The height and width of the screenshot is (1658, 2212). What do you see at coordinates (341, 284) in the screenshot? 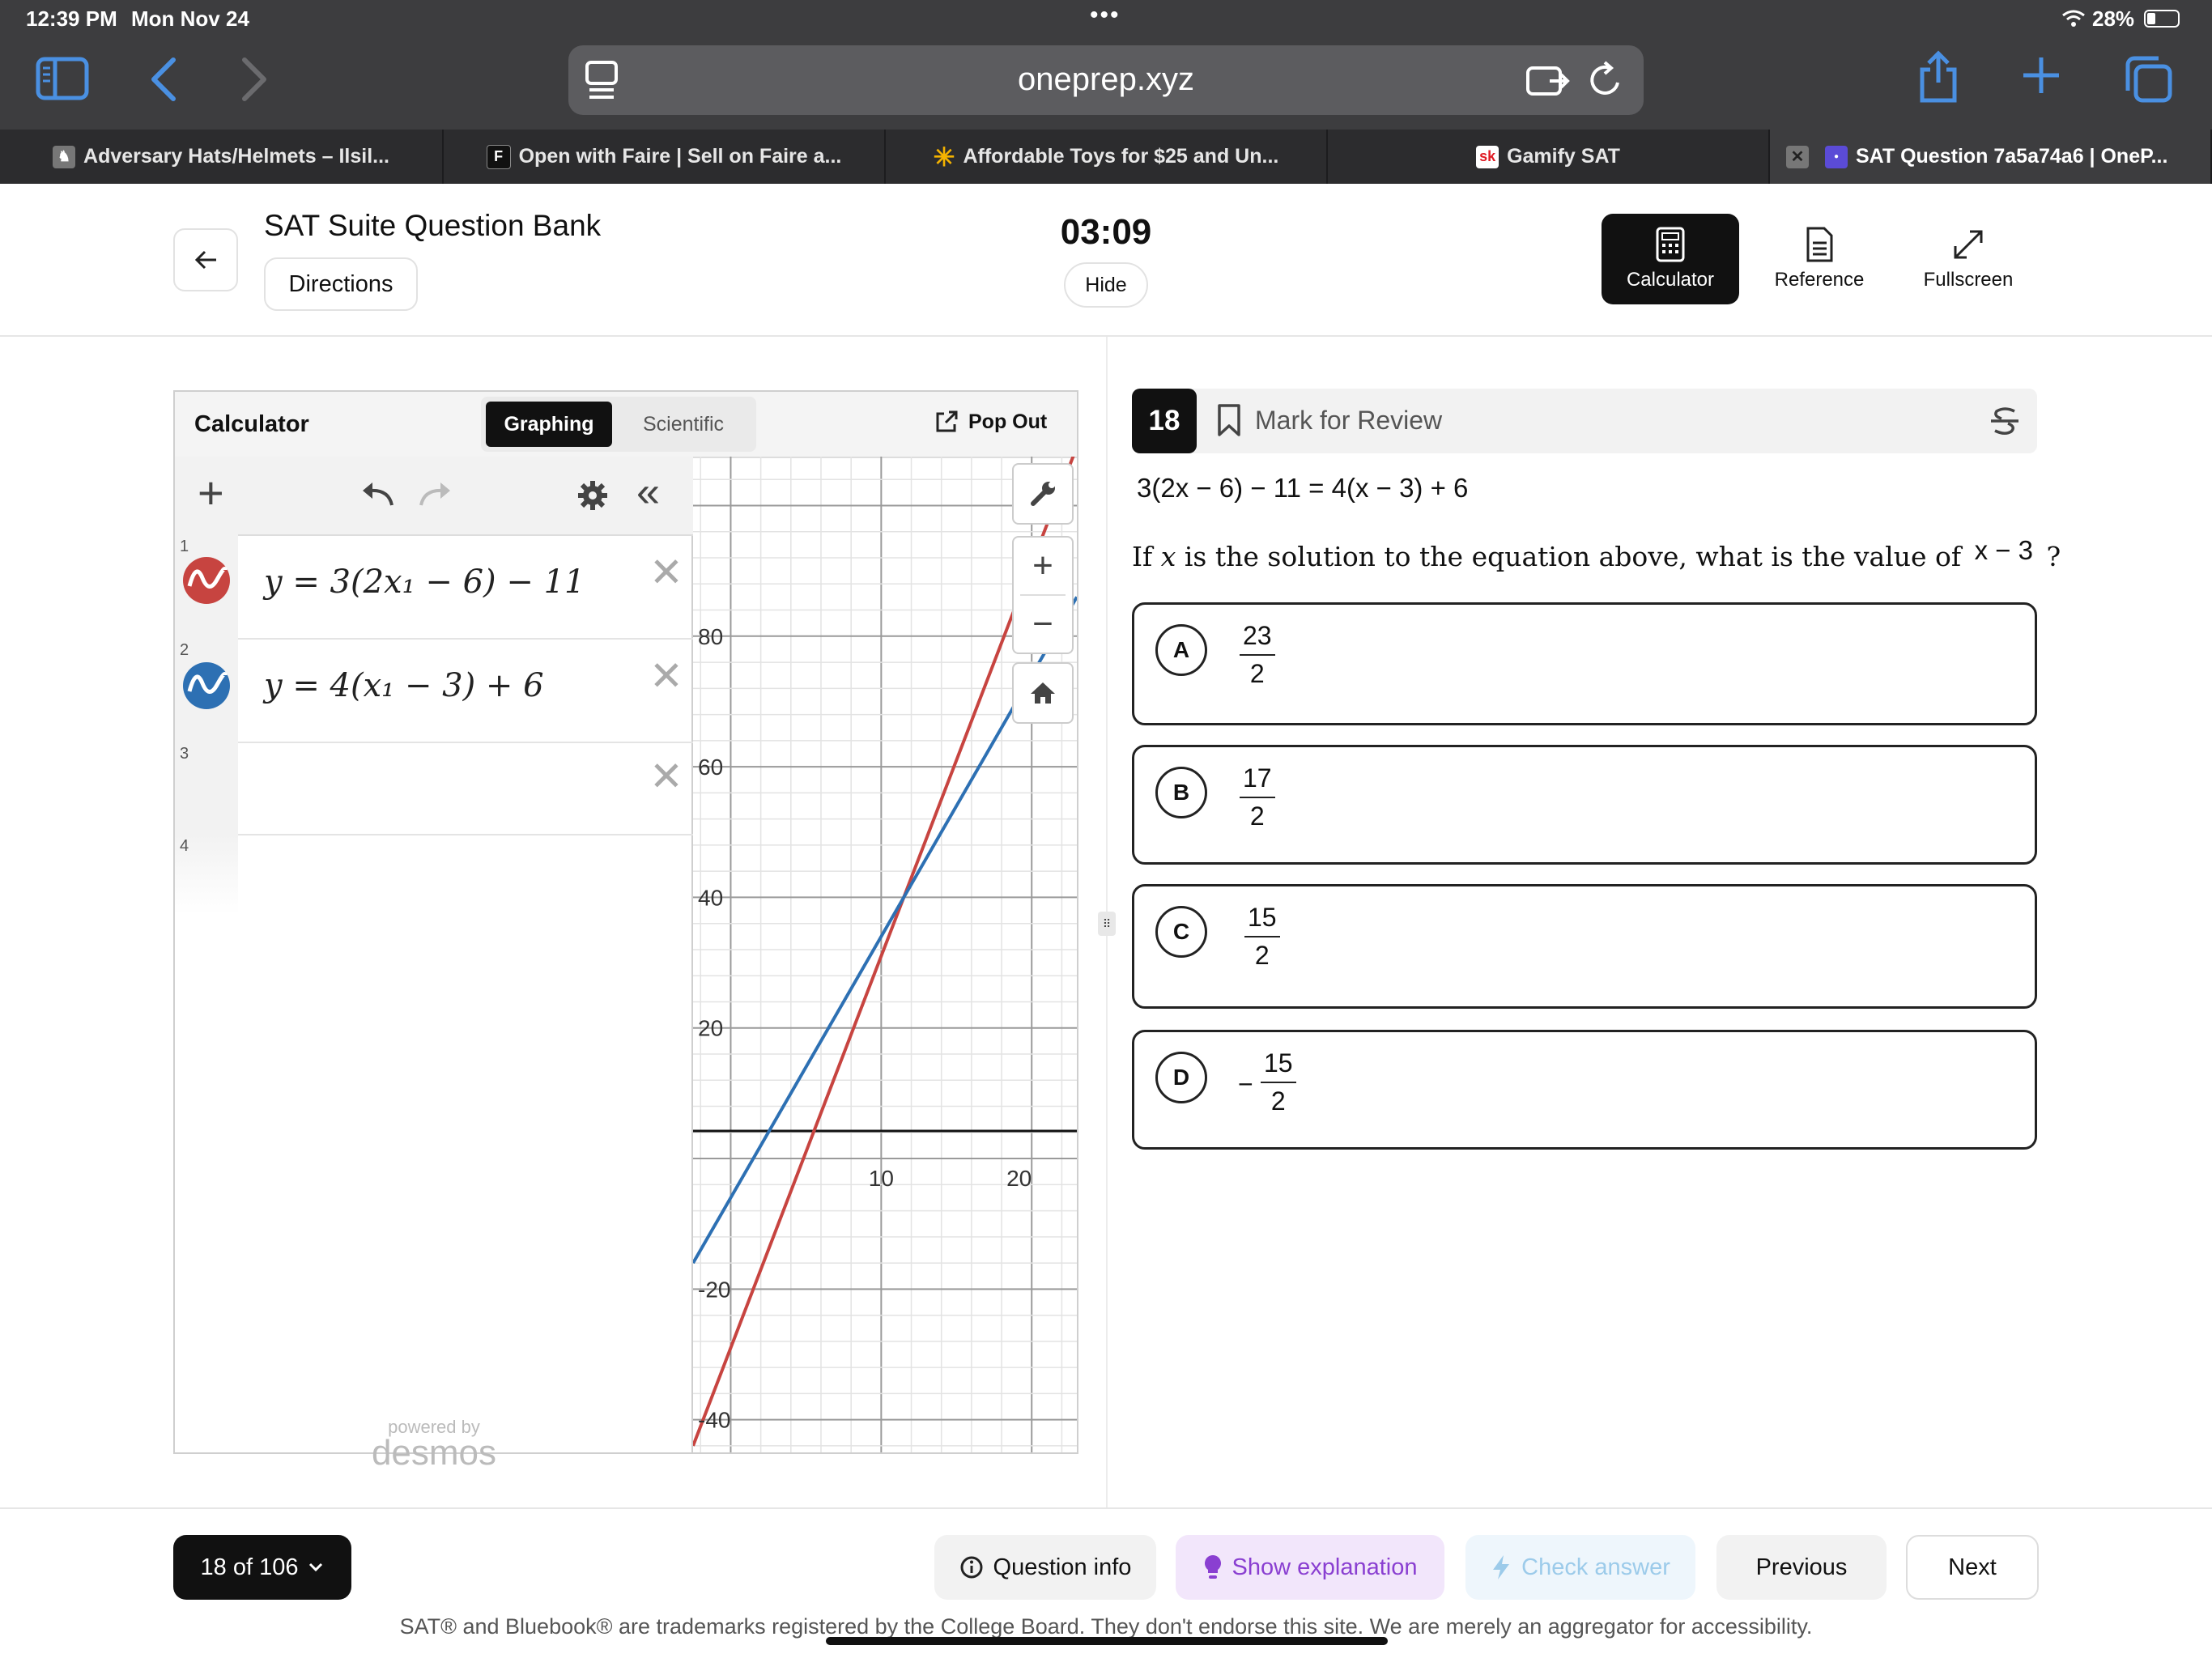
I see `directions-button: Directions` at bounding box center [341, 284].